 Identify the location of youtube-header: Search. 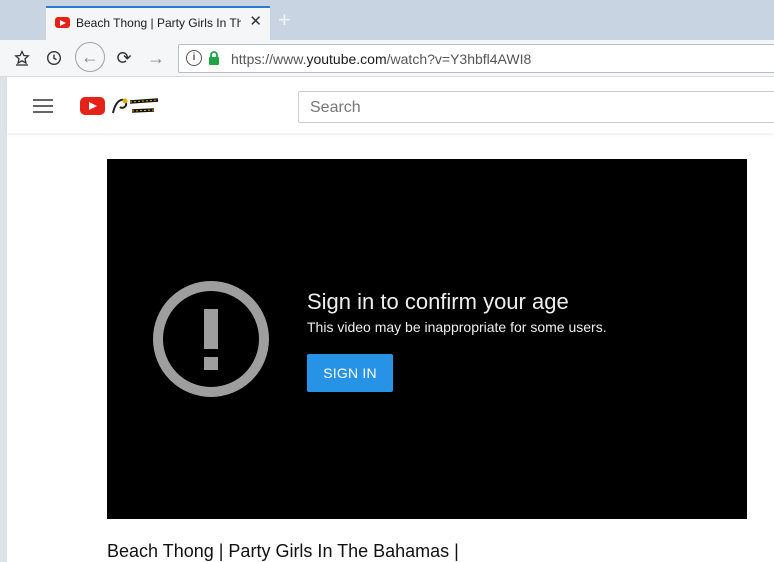
(390, 105).